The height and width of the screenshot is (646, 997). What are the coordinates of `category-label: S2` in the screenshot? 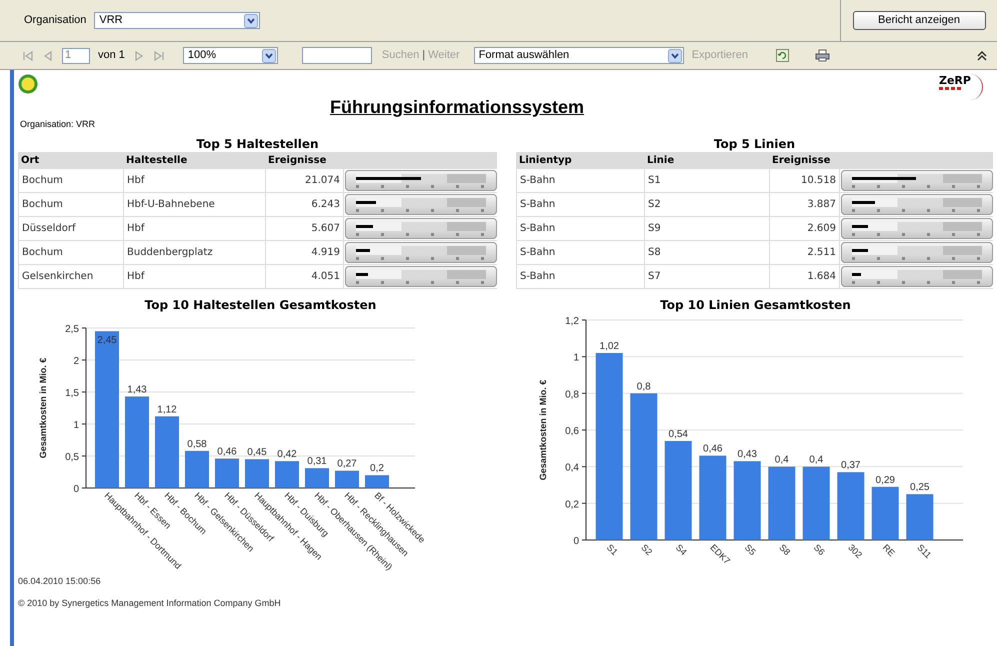 It's located at (646, 550).